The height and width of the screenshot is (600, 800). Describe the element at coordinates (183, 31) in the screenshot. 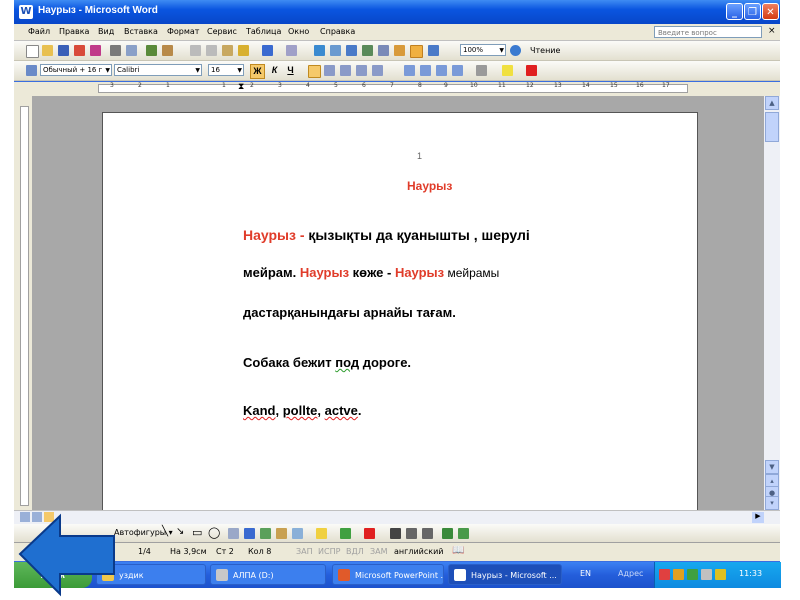

I see `menu-format: Формат` at that location.